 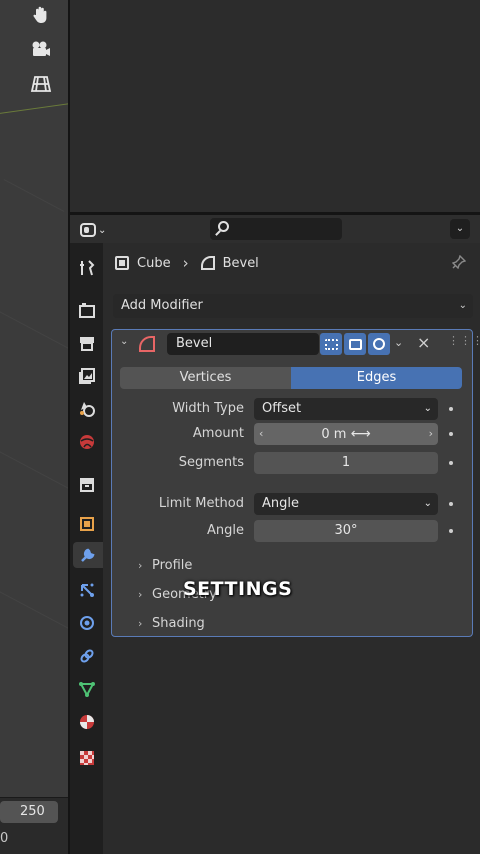 I want to click on amount-field: ‹ 0 m ⟷ ›, so click(x=346, y=434).